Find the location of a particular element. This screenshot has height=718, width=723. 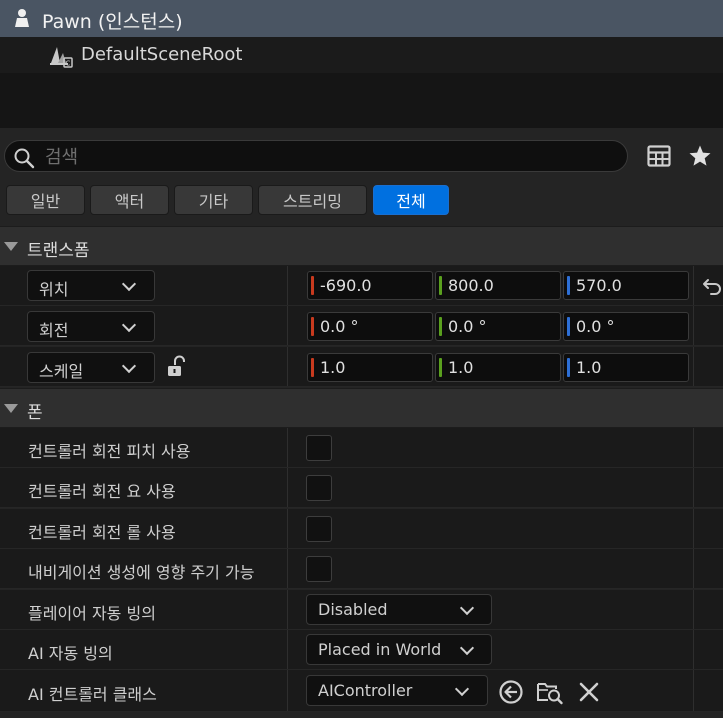

property-label: 컨트롤러 회전 요 사용 is located at coordinates (102, 491).